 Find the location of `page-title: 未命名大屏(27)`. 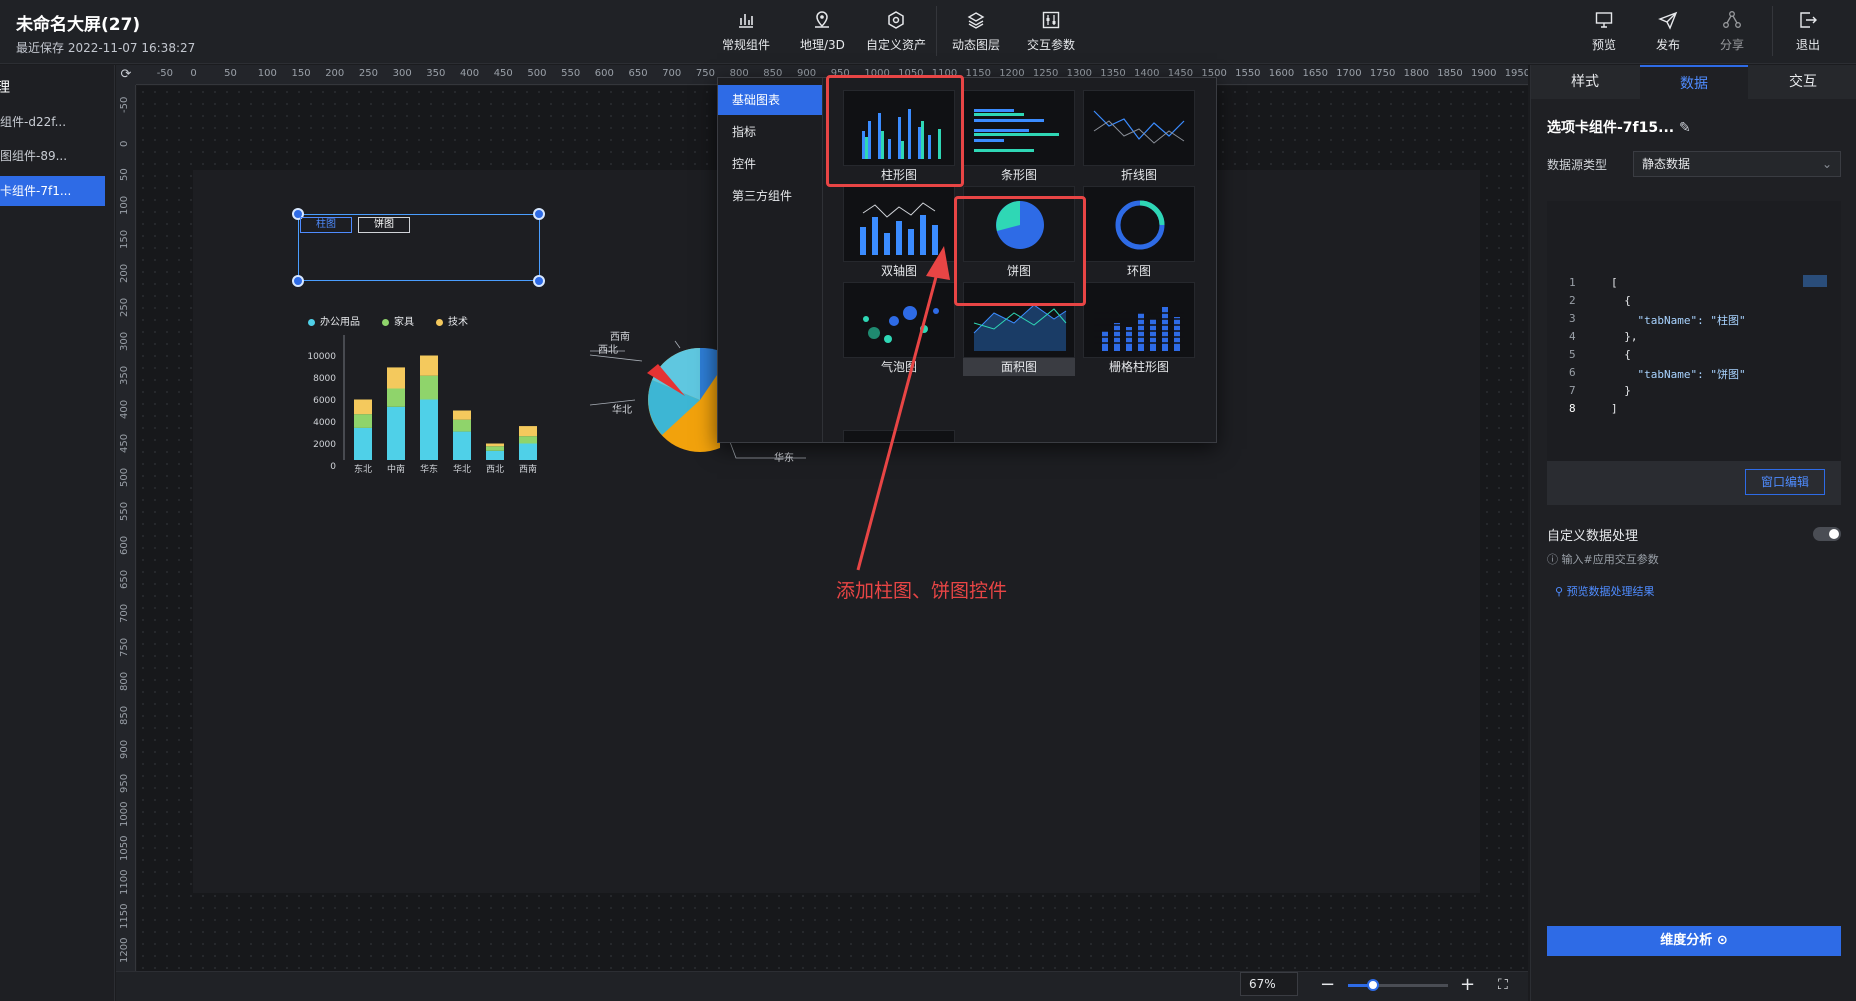

page-title: 未命名大屏(27) is located at coordinates (105, 22).